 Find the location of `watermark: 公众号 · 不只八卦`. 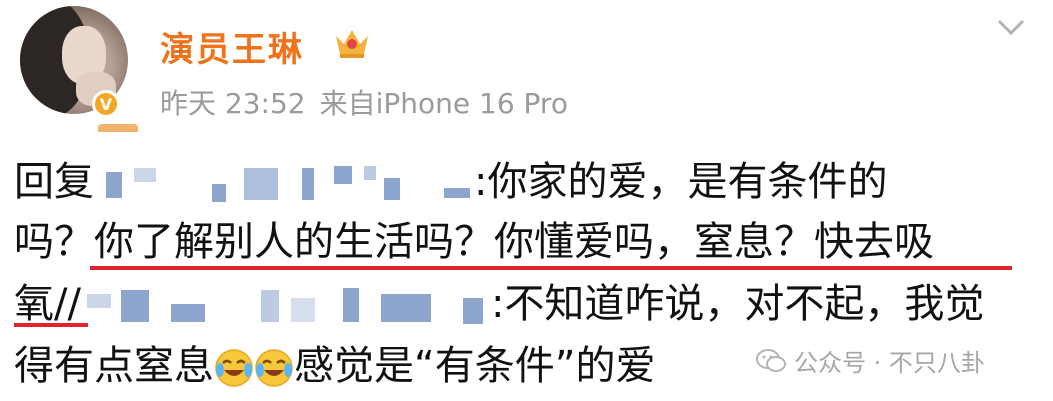

watermark: 公众号 · 不只八卦 is located at coordinates (870, 360).